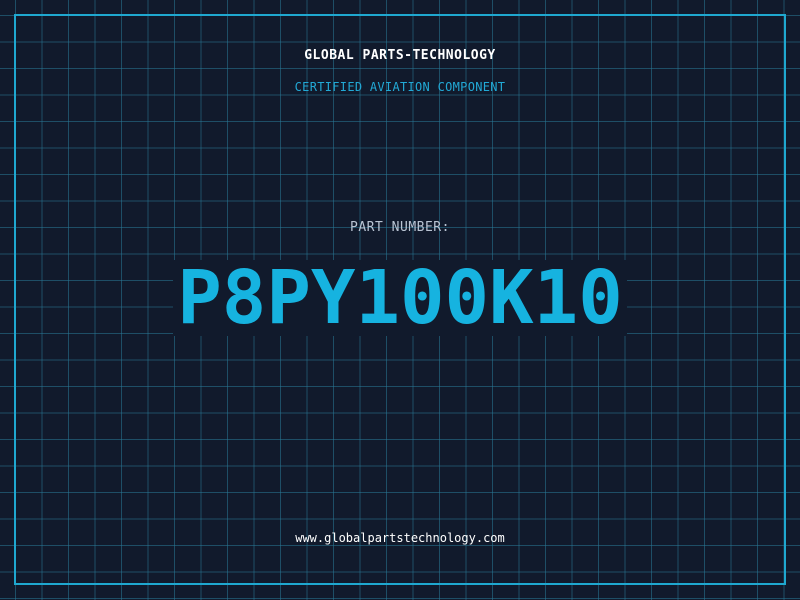  What do you see at coordinates (400, 538) in the screenshot?
I see `website-url: www.globalpartstechnology.com` at bounding box center [400, 538].